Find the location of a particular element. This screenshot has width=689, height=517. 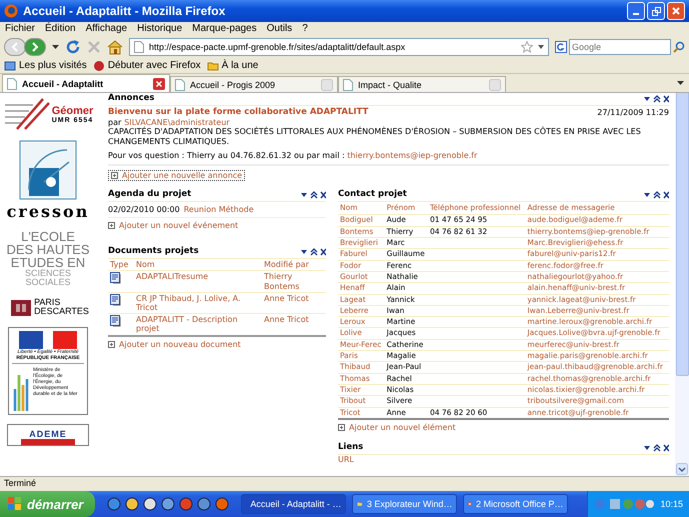

event-date: 02/02/2010 00:00 is located at coordinates (144, 209).